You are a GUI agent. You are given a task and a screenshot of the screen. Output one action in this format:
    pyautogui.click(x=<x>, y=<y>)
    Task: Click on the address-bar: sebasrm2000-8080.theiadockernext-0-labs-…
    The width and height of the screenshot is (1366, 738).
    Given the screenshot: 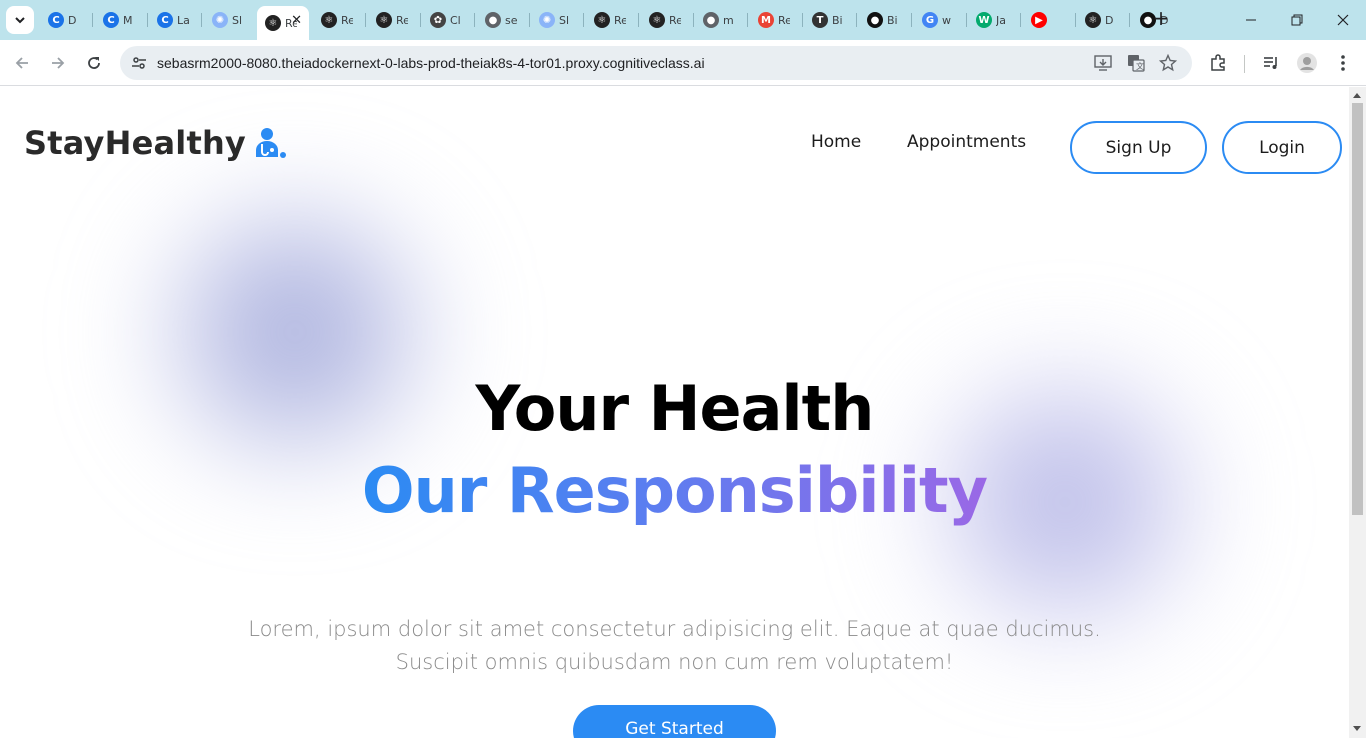 What is the action you would take?
    pyautogui.click(x=656, y=63)
    